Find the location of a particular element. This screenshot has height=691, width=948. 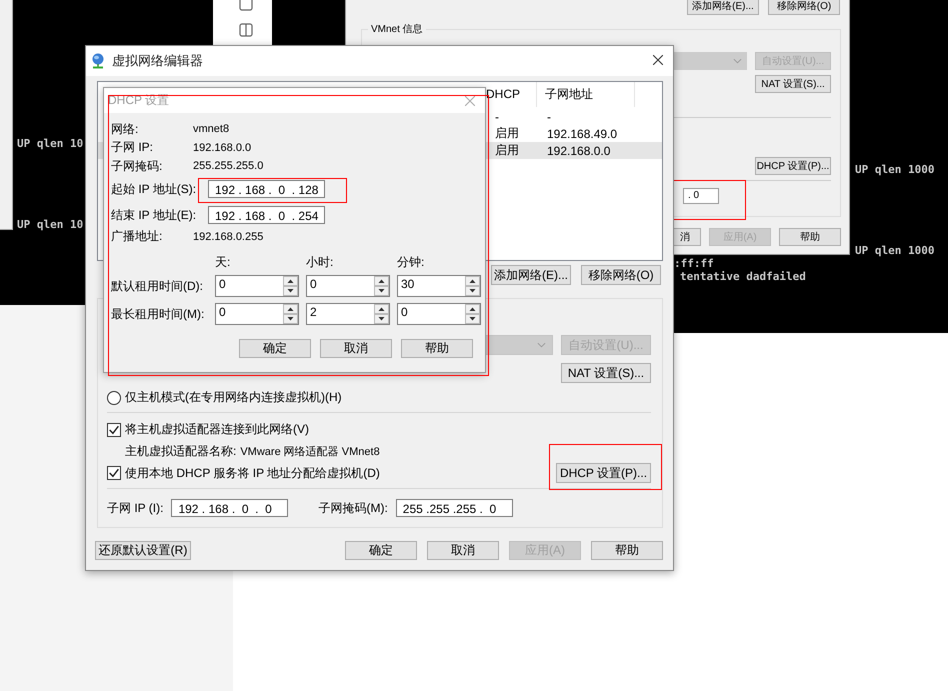

field-label: 子网掩码: is located at coordinates (137, 166).